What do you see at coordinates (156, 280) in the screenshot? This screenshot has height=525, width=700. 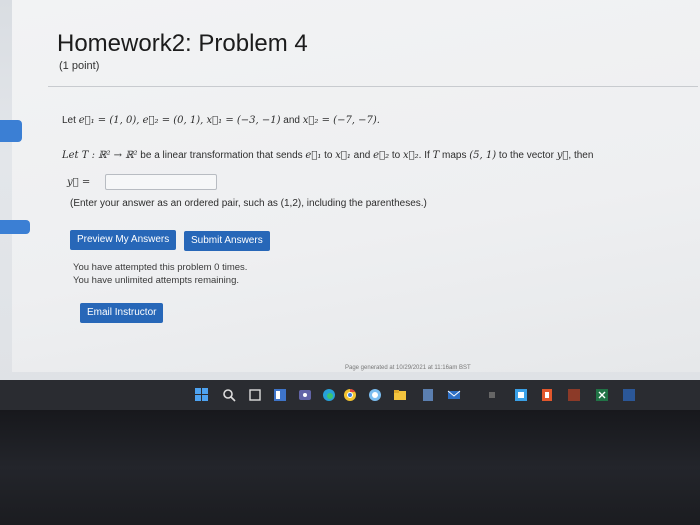 I see `attempts-remaining: You have unlimited attempts remaining.` at bounding box center [156, 280].